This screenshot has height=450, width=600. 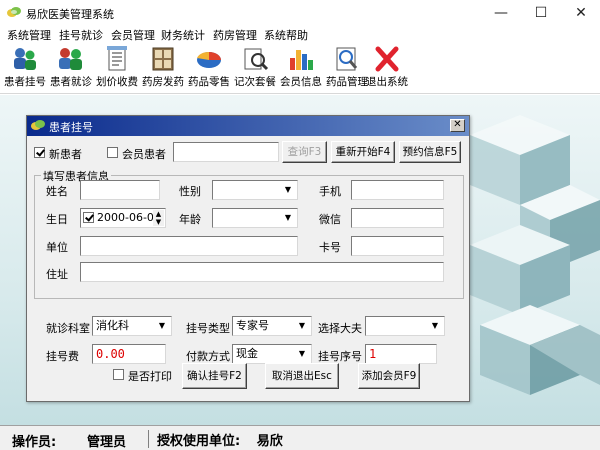 I want to click on package-count-icon, so click(x=256, y=59).